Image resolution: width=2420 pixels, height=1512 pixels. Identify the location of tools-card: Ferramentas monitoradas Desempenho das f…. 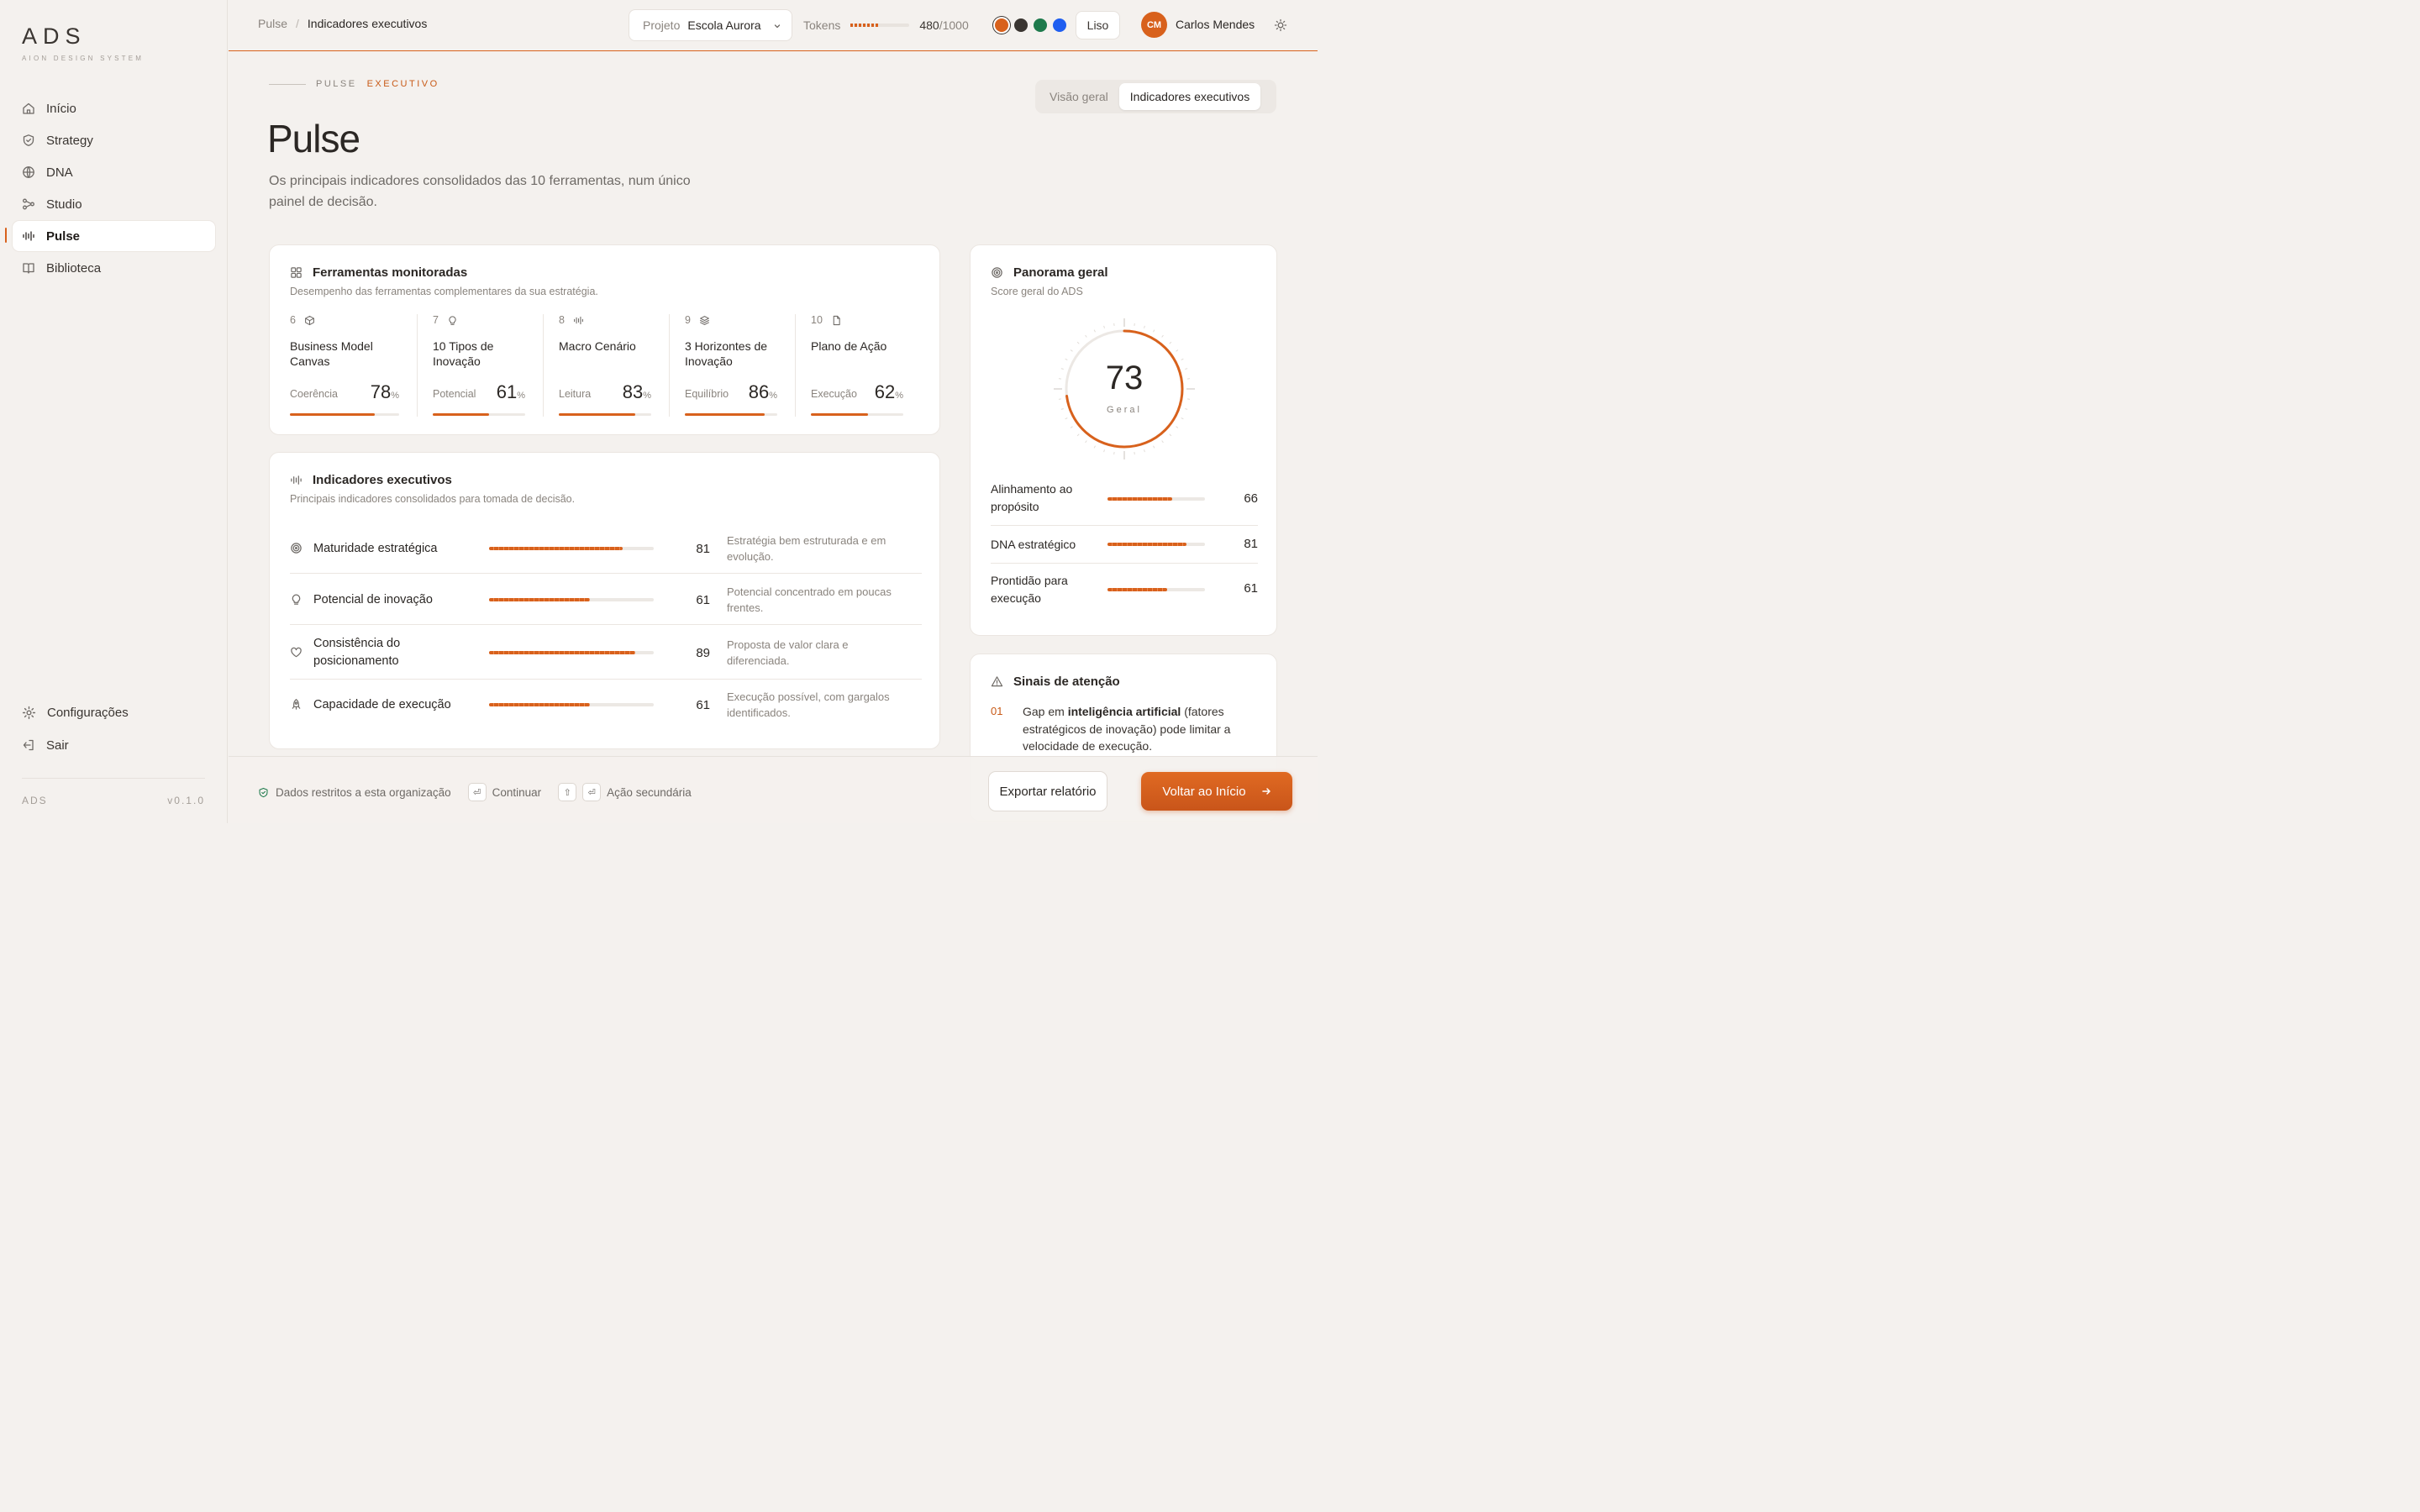
(604, 339).